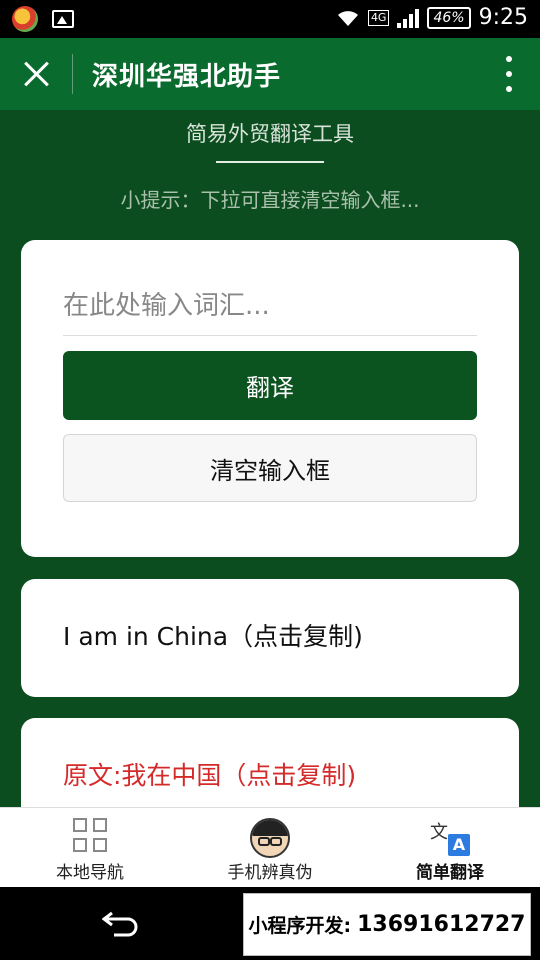 This screenshot has width=540, height=960. Describe the element at coordinates (187, 77) in the screenshot. I see `page-title: 深圳华强北助手` at that location.